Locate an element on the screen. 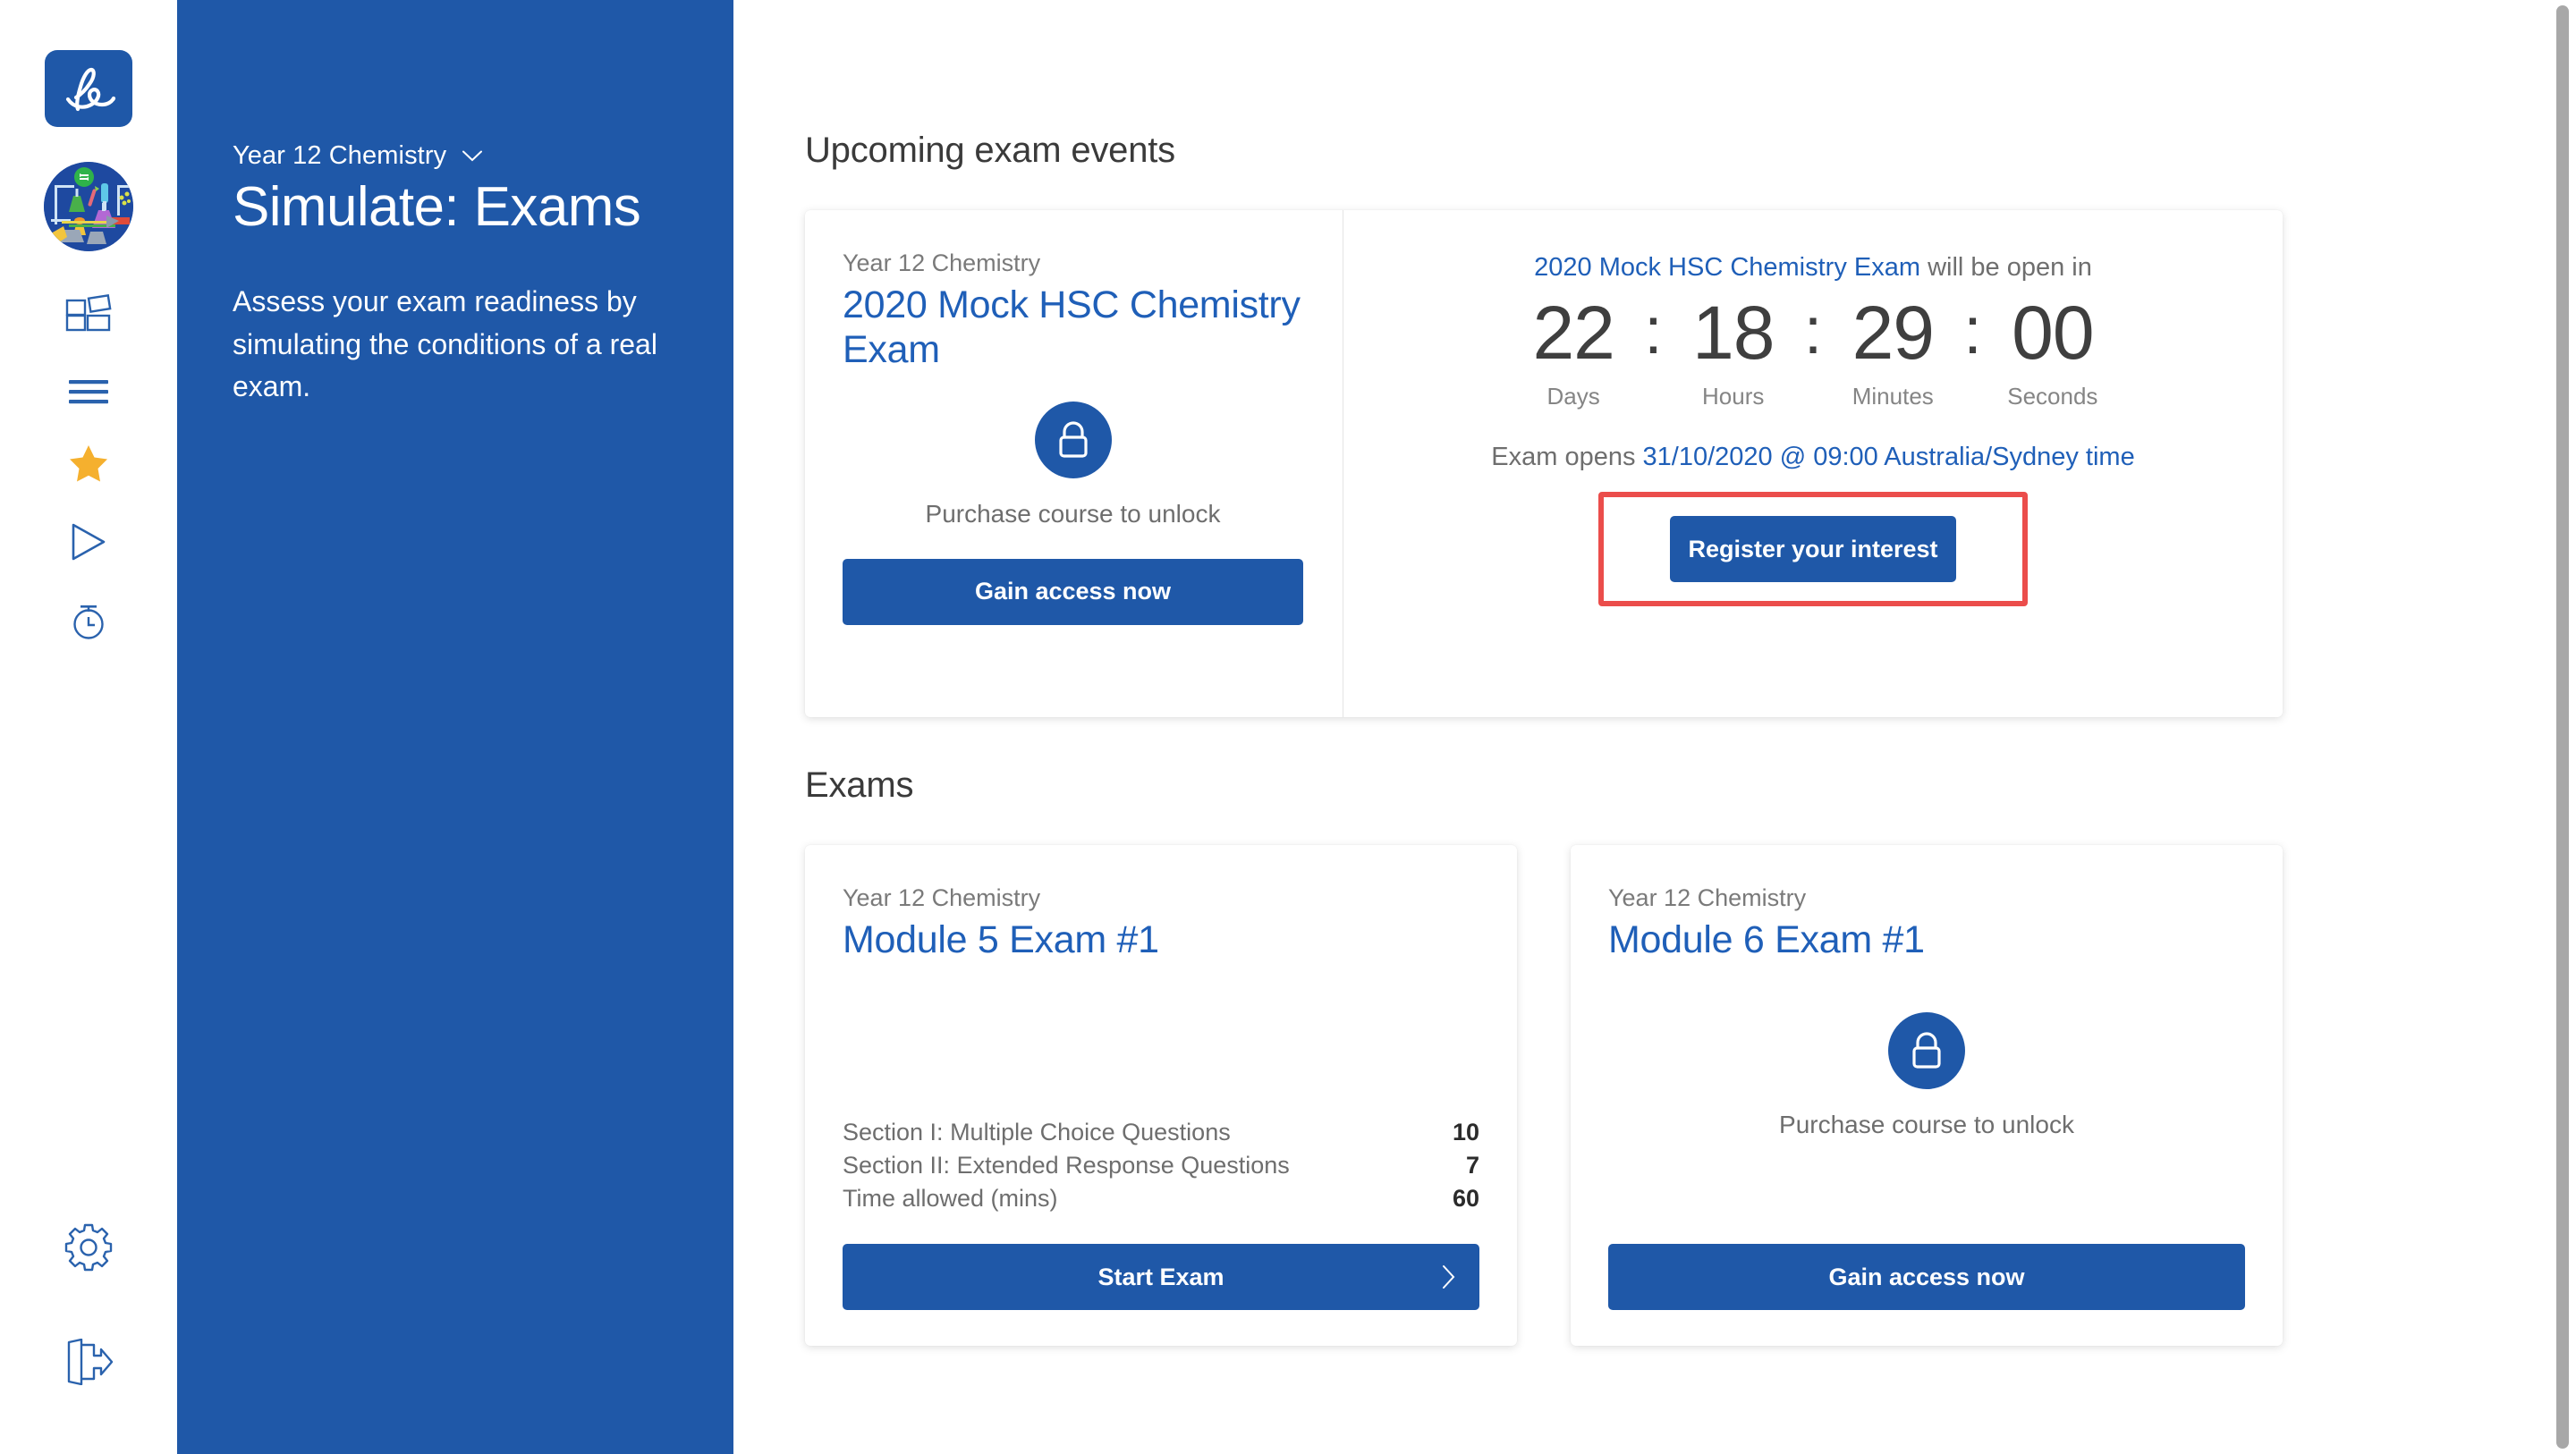 The height and width of the screenshot is (1454, 2576). page-title: Simulate: Exams is located at coordinates (437, 207).